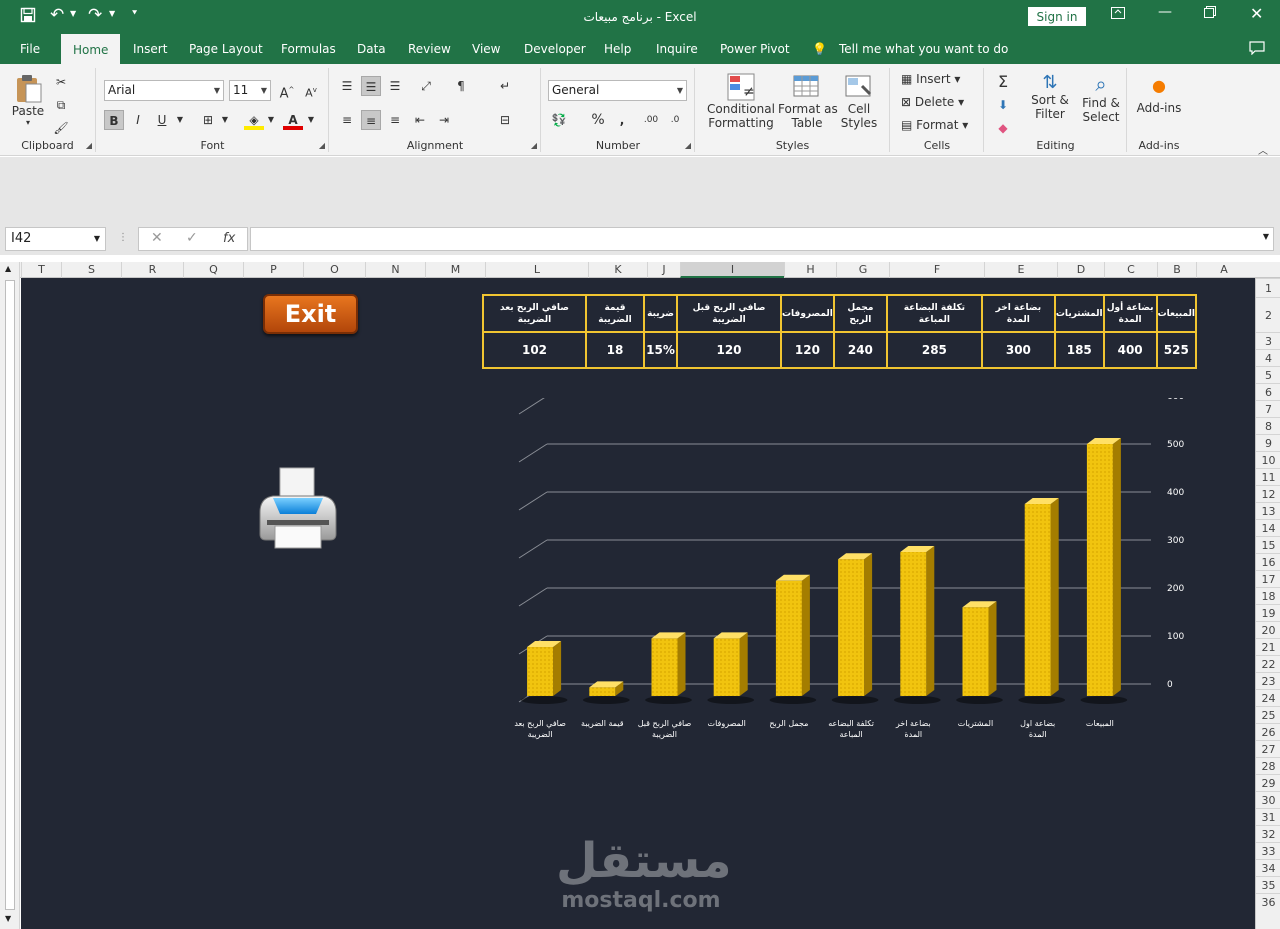 The width and height of the screenshot is (1280, 929). What do you see at coordinates (934, 313) in the screenshot?
I see `header-cell: تكلفة البضاعة المباعة` at bounding box center [934, 313].